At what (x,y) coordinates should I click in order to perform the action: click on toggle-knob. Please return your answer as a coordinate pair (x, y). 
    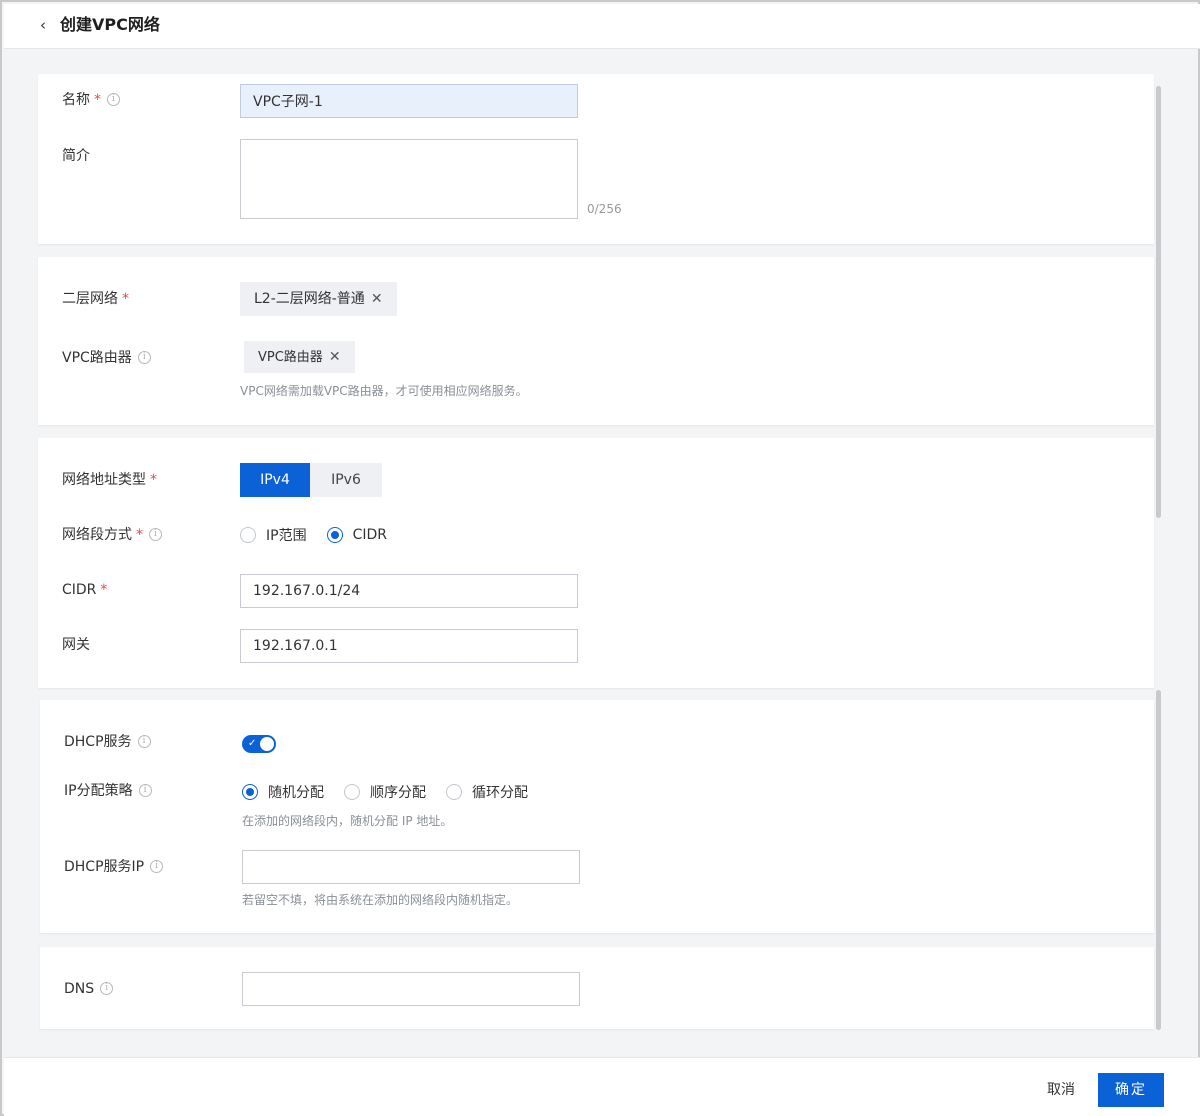
    Looking at the image, I should click on (267, 744).